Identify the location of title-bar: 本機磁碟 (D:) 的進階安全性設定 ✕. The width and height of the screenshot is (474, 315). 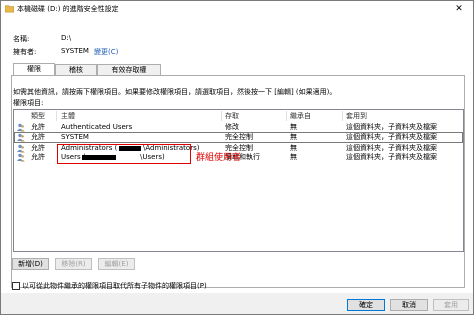
(237, 9).